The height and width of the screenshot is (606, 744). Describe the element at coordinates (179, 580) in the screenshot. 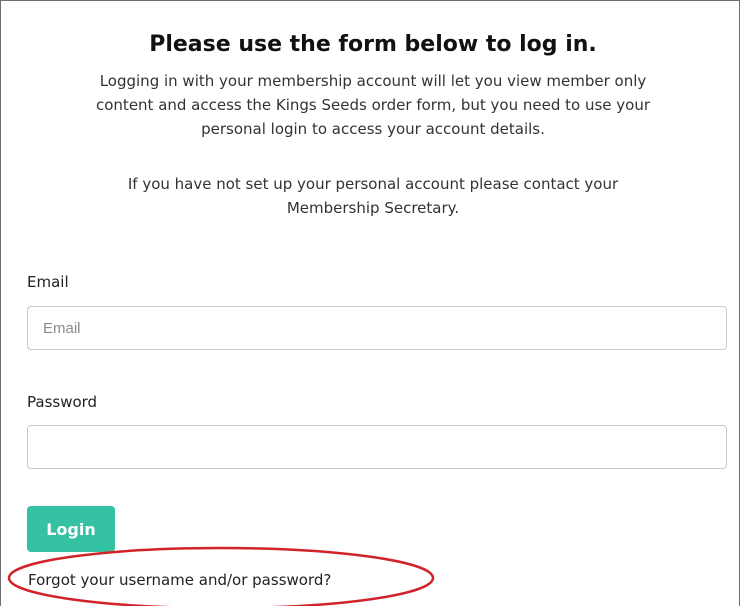

I see `forgot-password-link: Forgot your username and/or password?` at that location.